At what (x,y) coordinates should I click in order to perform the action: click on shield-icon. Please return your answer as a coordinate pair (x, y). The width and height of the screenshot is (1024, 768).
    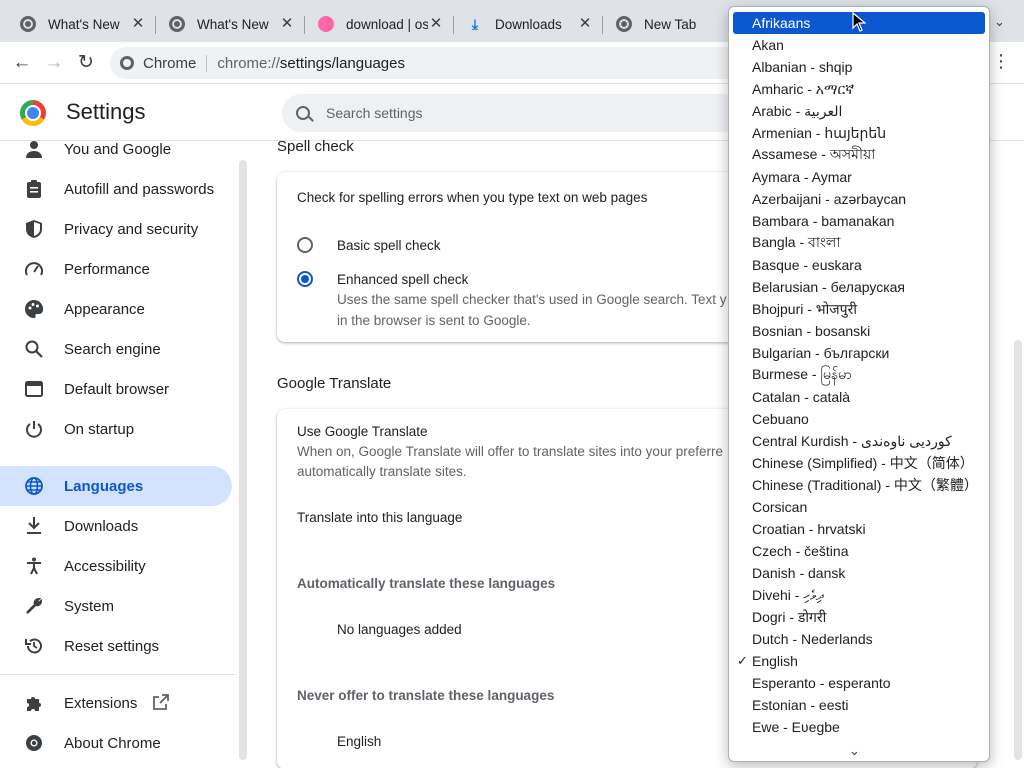
    Looking at the image, I should click on (34, 229).